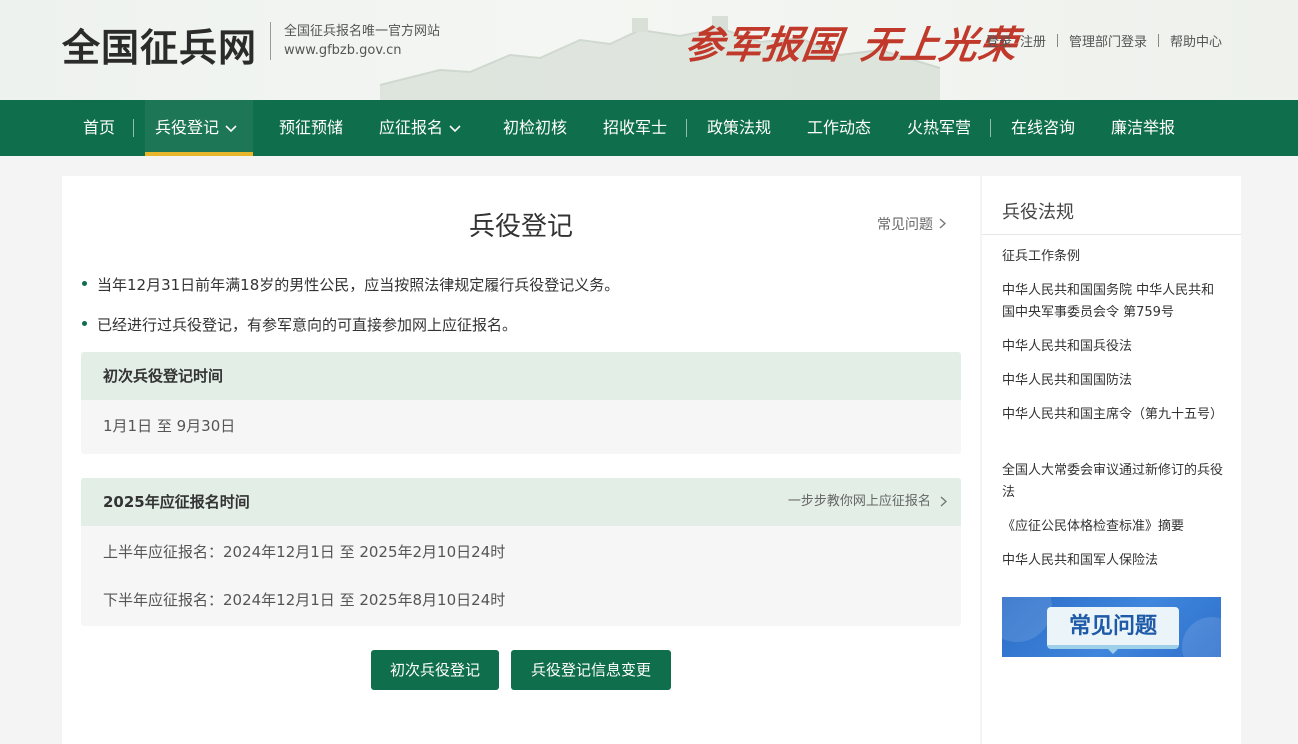  What do you see at coordinates (1108, 40) in the screenshot?
I see `admin-login-link: 管理部门登录` at bounding box center [1108, 40].